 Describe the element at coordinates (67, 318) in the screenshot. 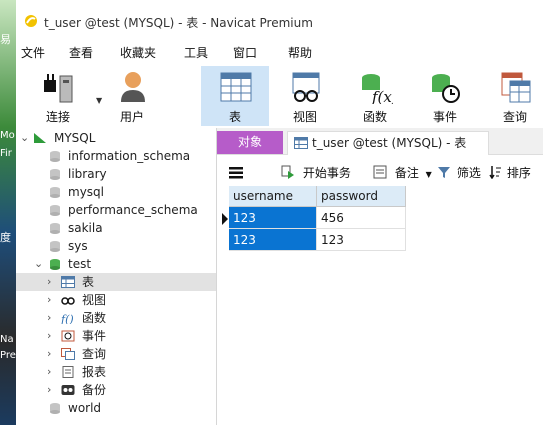

I see `function-icon: f()` at that location.